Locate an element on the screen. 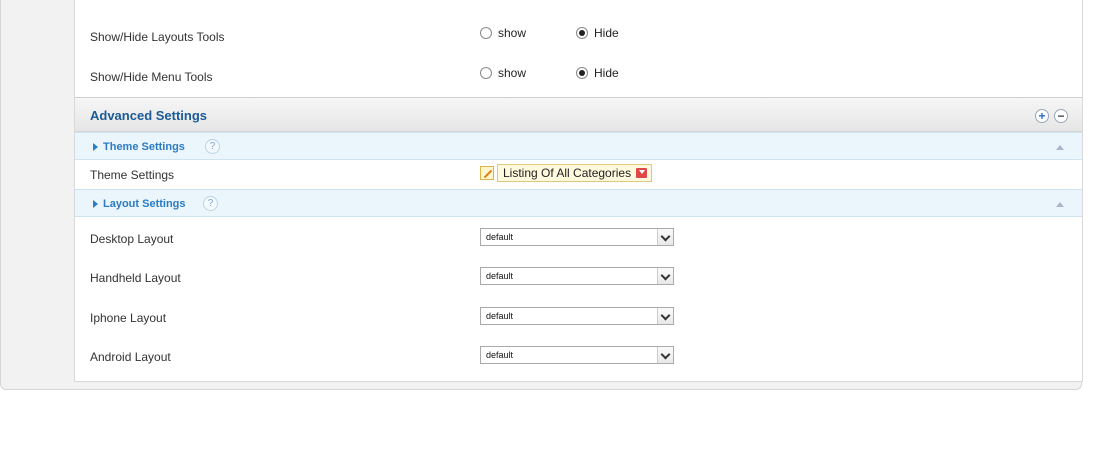 This screenshot has width=1100, height=452. theme-settings-section-header: Theme Settings ? is located at coordinates (578, 146).